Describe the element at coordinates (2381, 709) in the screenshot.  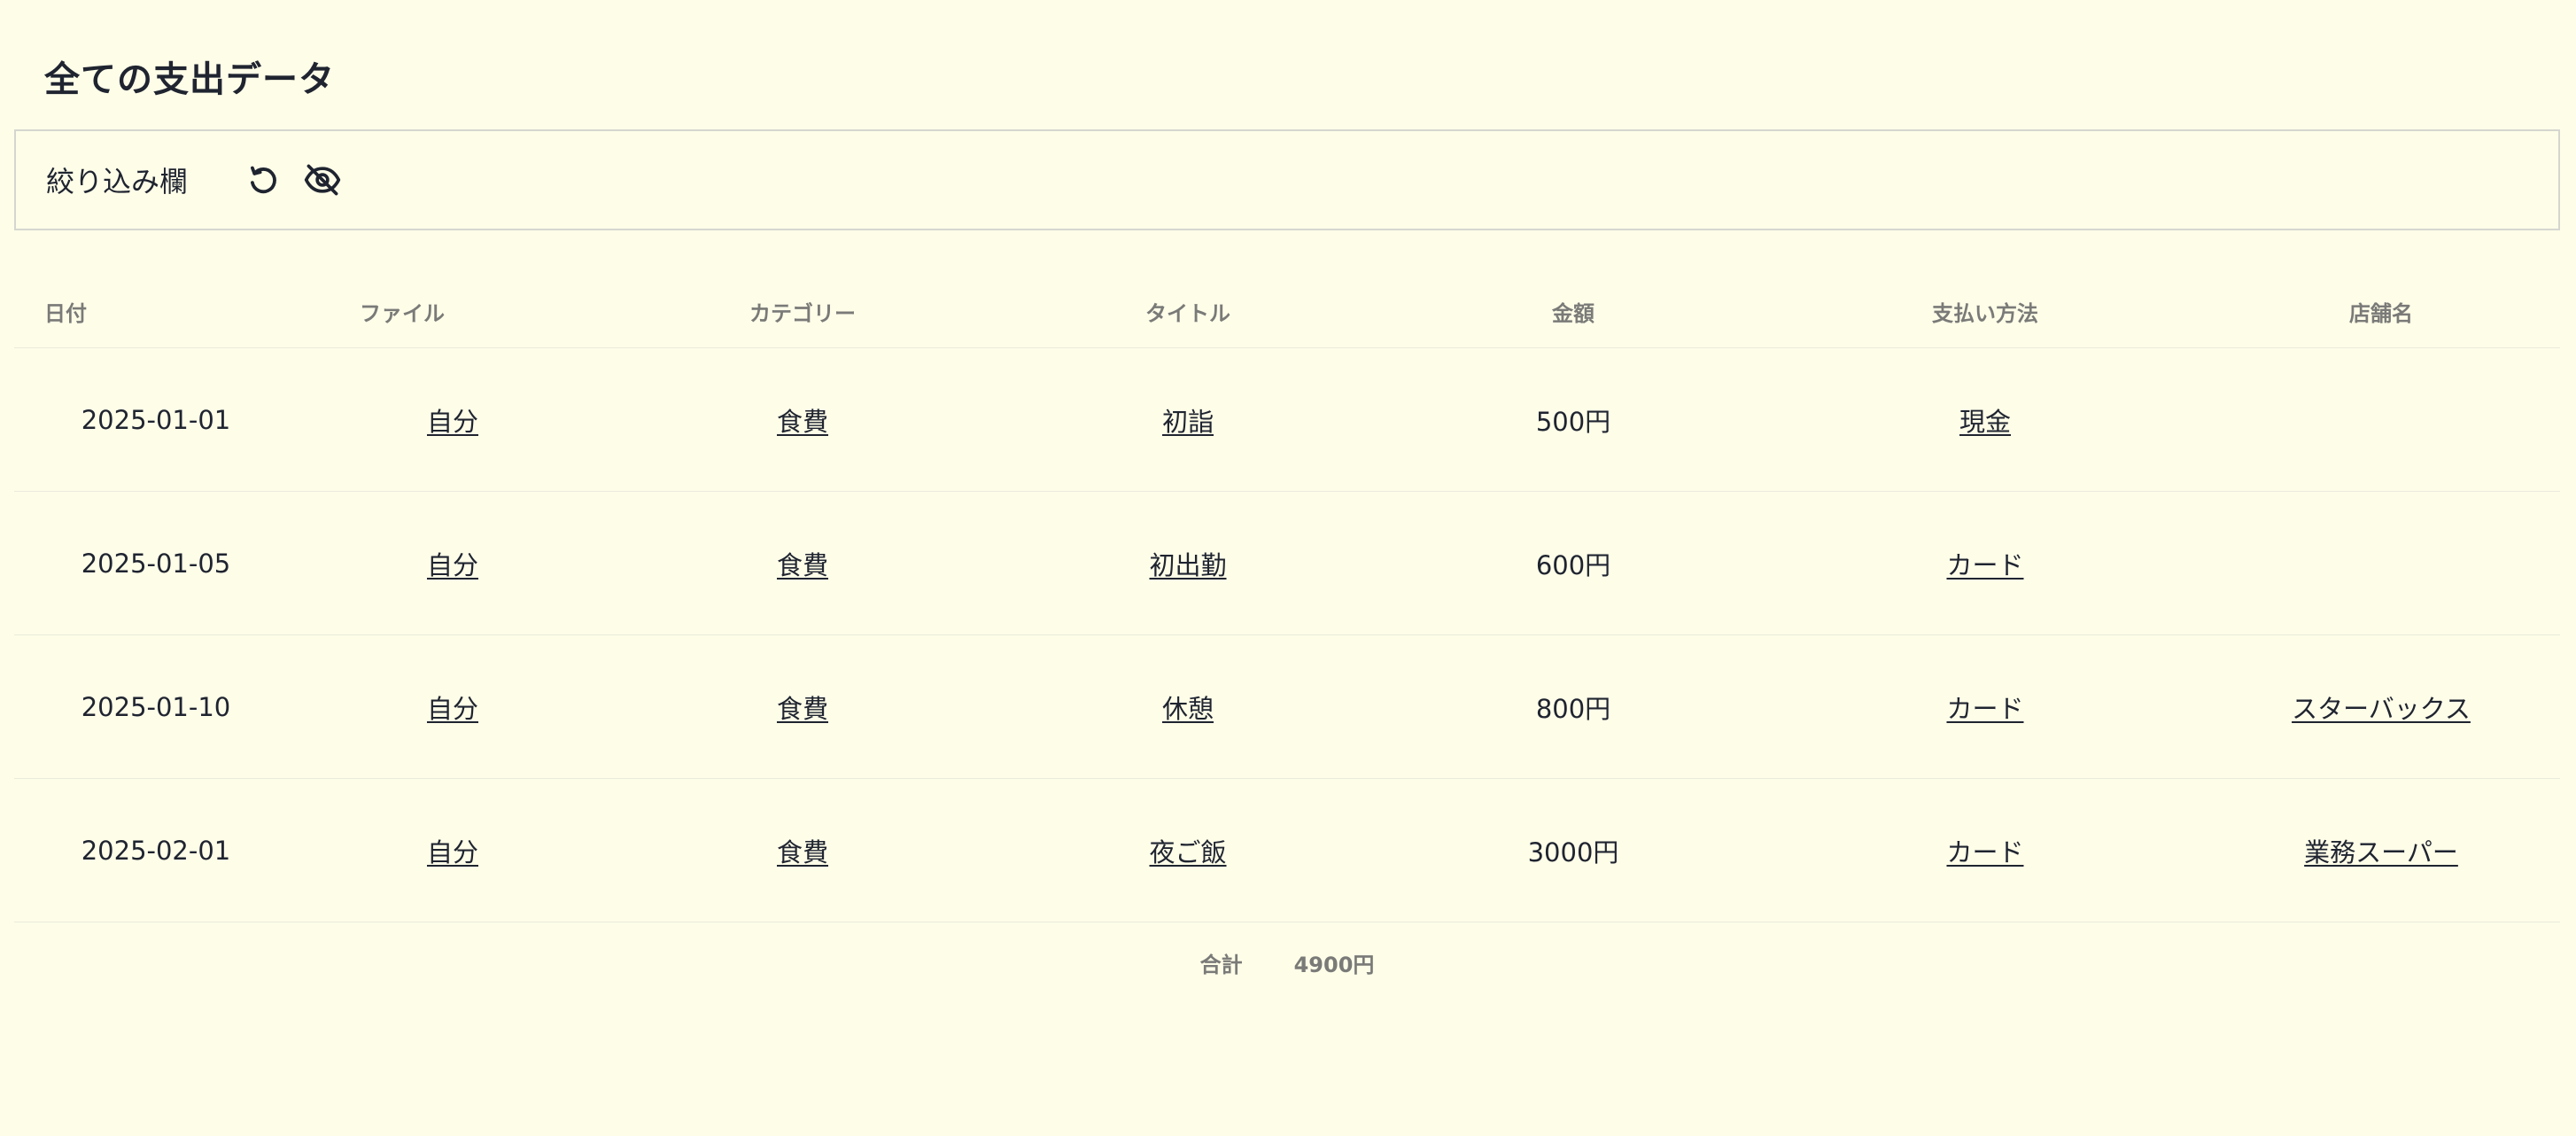
I see `cell-store-link: スターバックス` at that location.